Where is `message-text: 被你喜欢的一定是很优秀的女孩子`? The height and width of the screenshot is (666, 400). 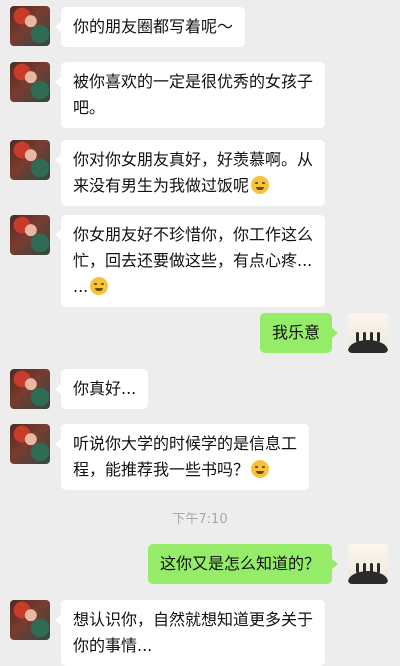 message-text: 被你喜欢的一定是很优秀的女孩子 is located at coordinates (193, 81).